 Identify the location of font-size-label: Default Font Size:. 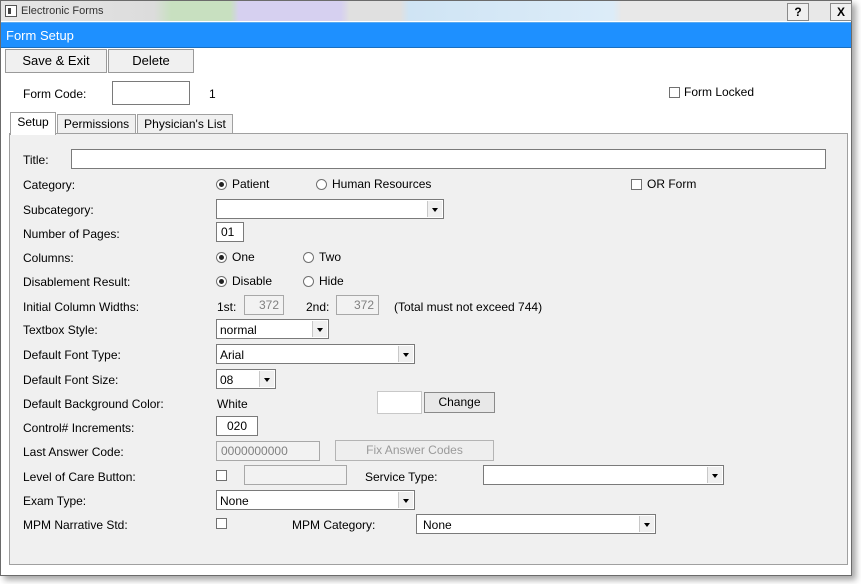
(71, 380).